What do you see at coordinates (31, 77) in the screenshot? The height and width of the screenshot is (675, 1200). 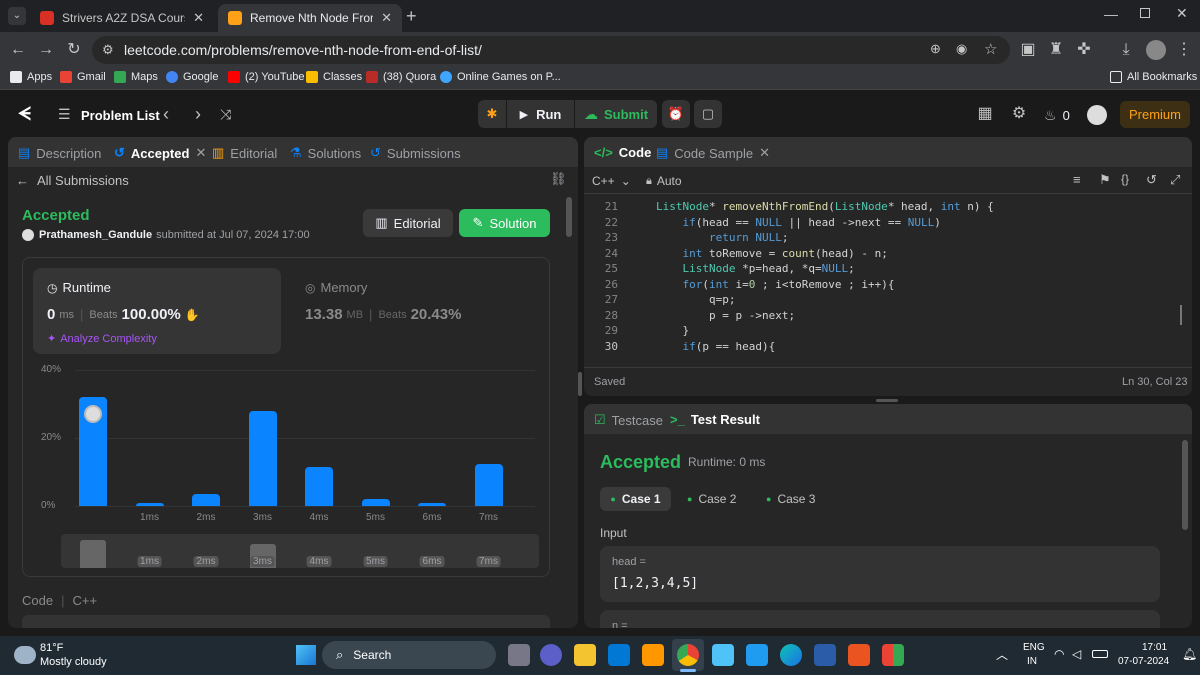 I see `bookmark-apps: Apps` at bounding box center [31, 77].